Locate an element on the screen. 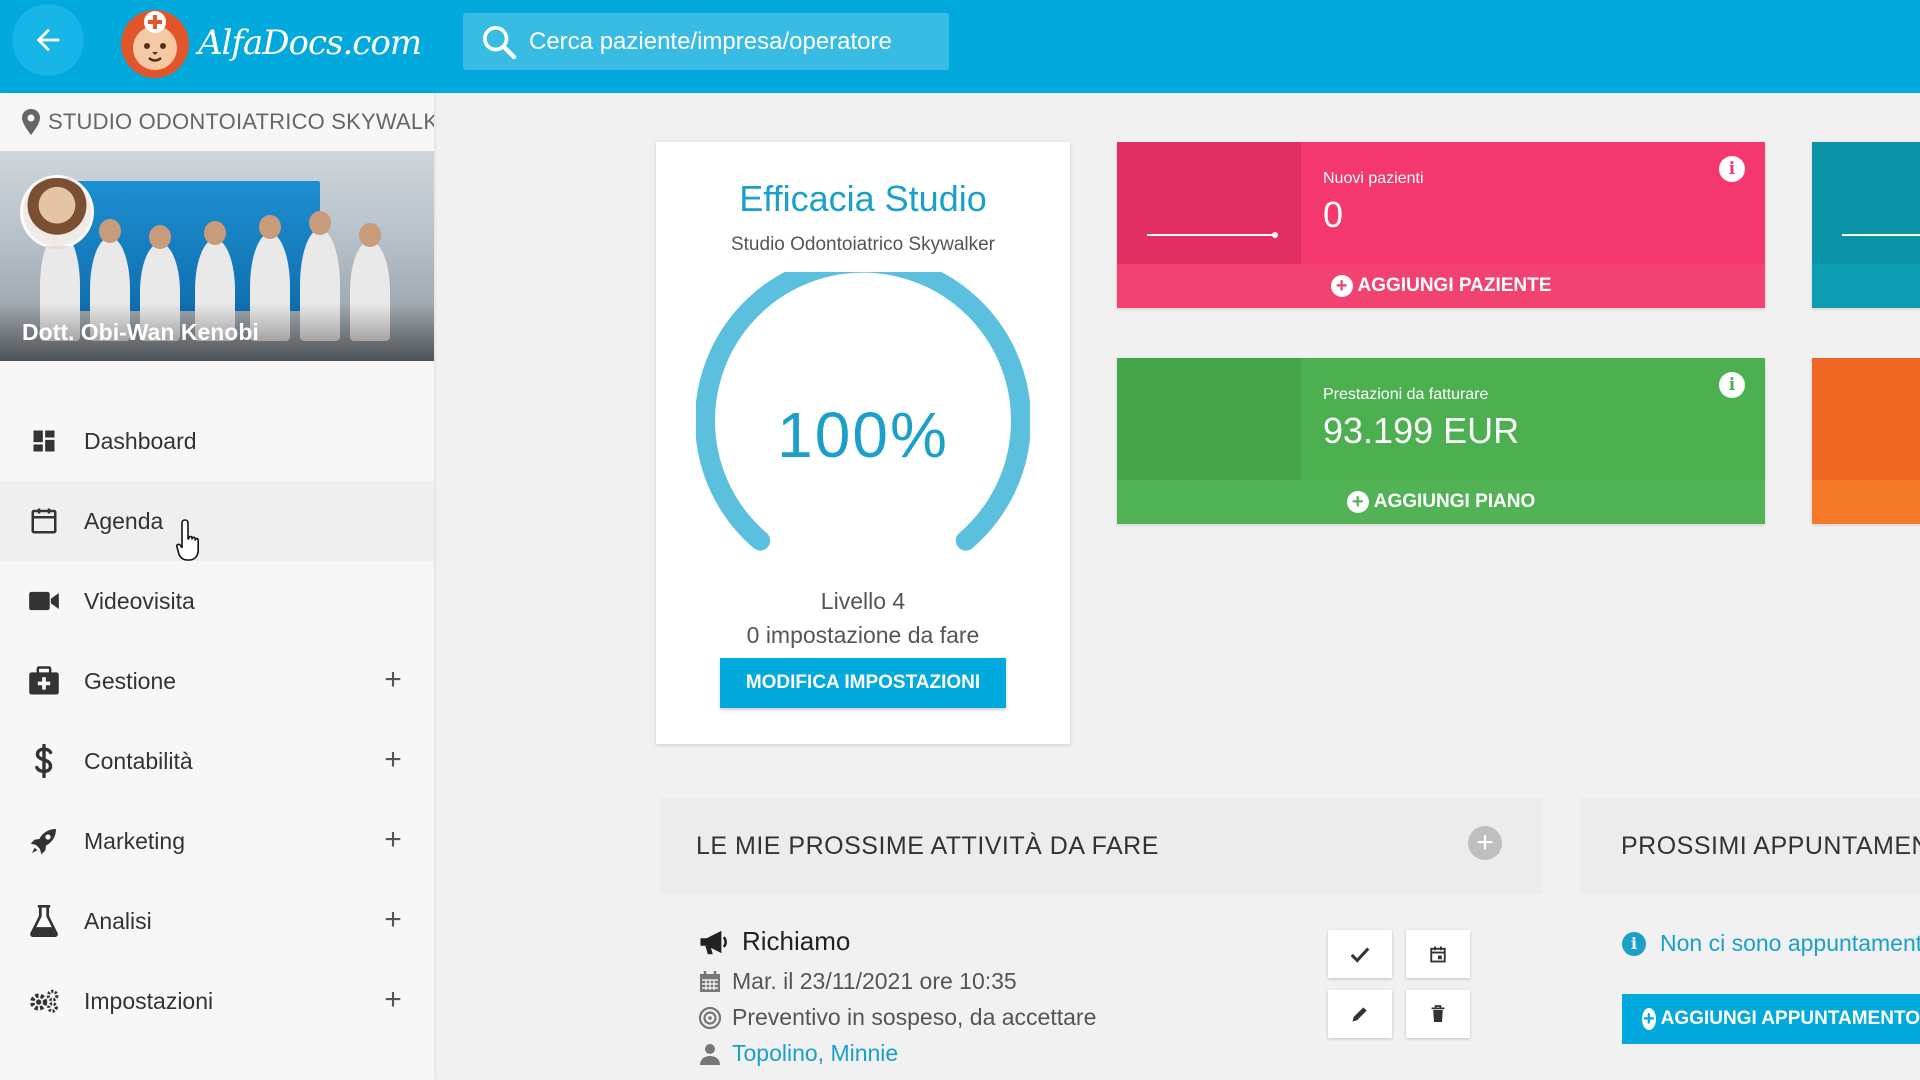 The width and height of the screenshot is (1920, 1080). reschedule-task-button is located at coordinates (1438, 954).